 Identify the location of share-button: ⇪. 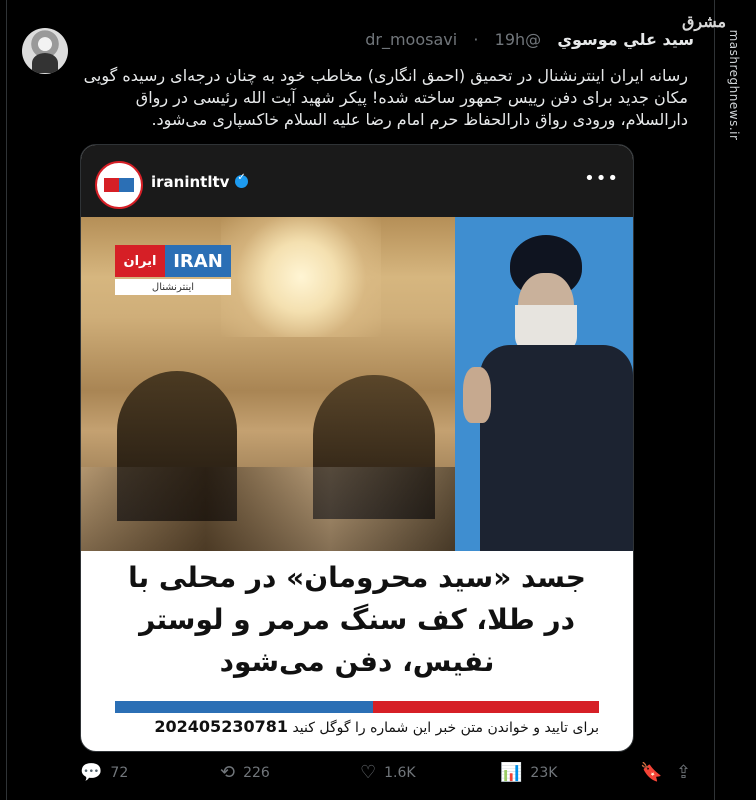
(683, 773).